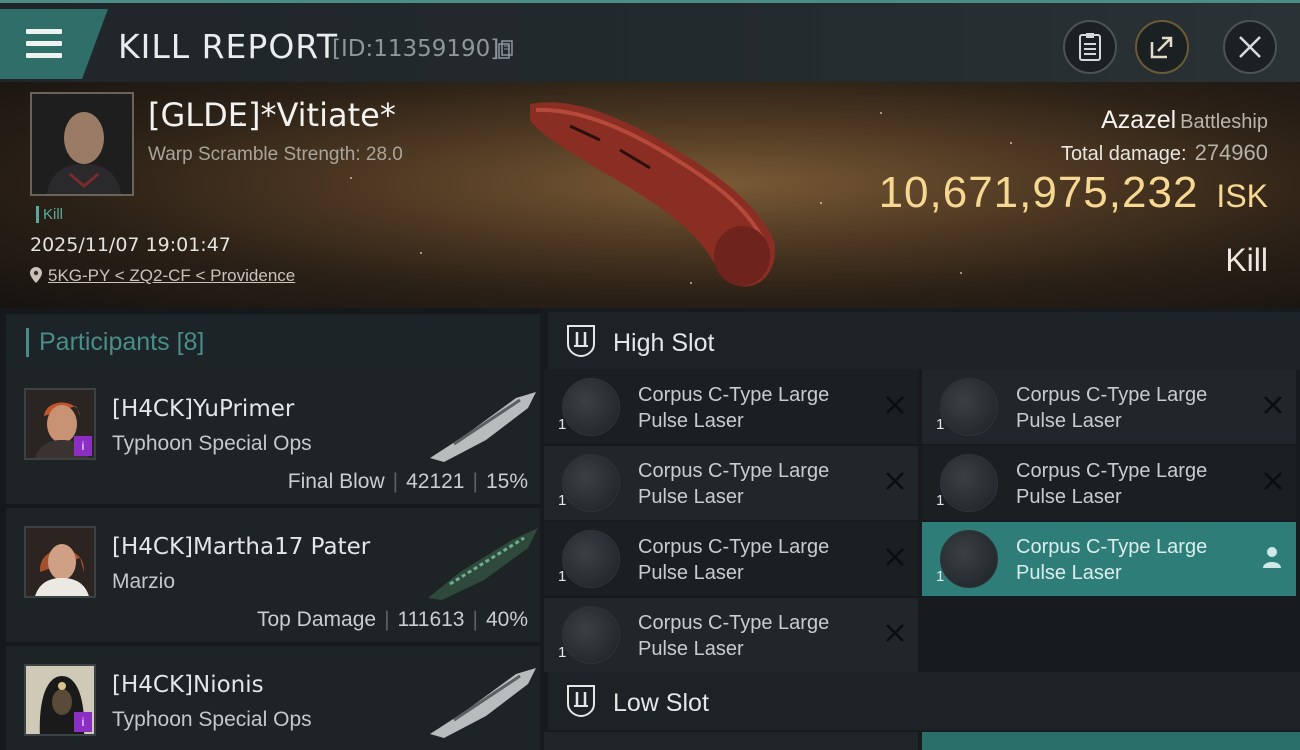 This screenshot has width=1300, height=750. Describe the element at coordinates (1242, 196) in the screenshot. I see `isk-unit: ISK` at that location.